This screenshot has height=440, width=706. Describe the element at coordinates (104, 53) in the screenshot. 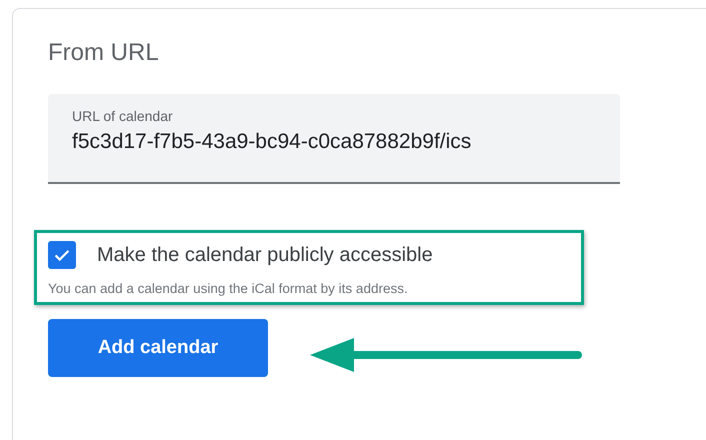

I see `section-title: From URL` at that location.